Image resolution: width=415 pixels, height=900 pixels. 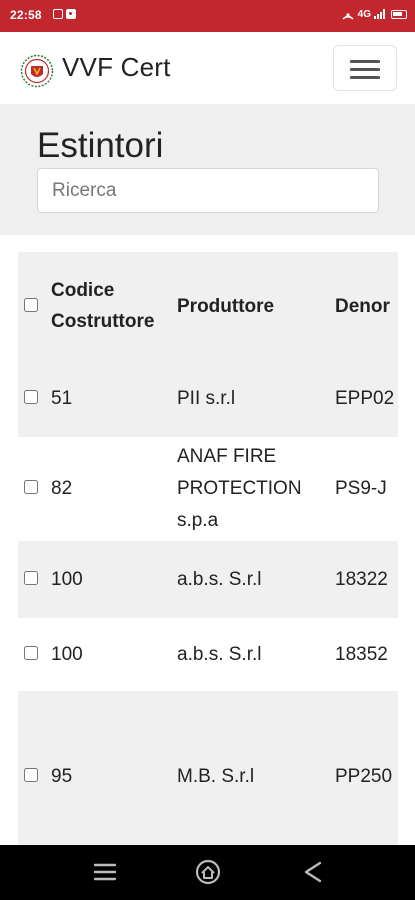 I want to click on status-right-icons: 4G, so click(x=374, y=14).